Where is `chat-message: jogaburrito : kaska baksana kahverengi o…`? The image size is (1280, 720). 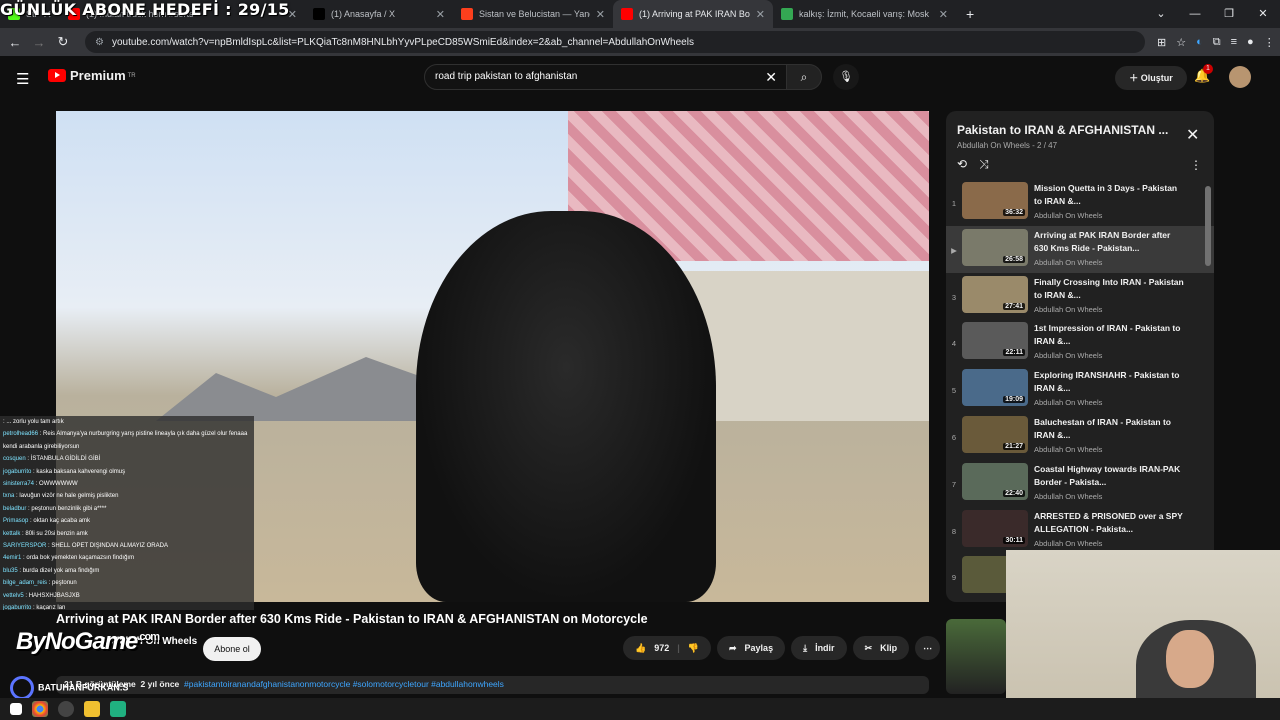
chat-message: jogaburrito : kaska baksana kahverengi o… is located at coordinates (128, 472).